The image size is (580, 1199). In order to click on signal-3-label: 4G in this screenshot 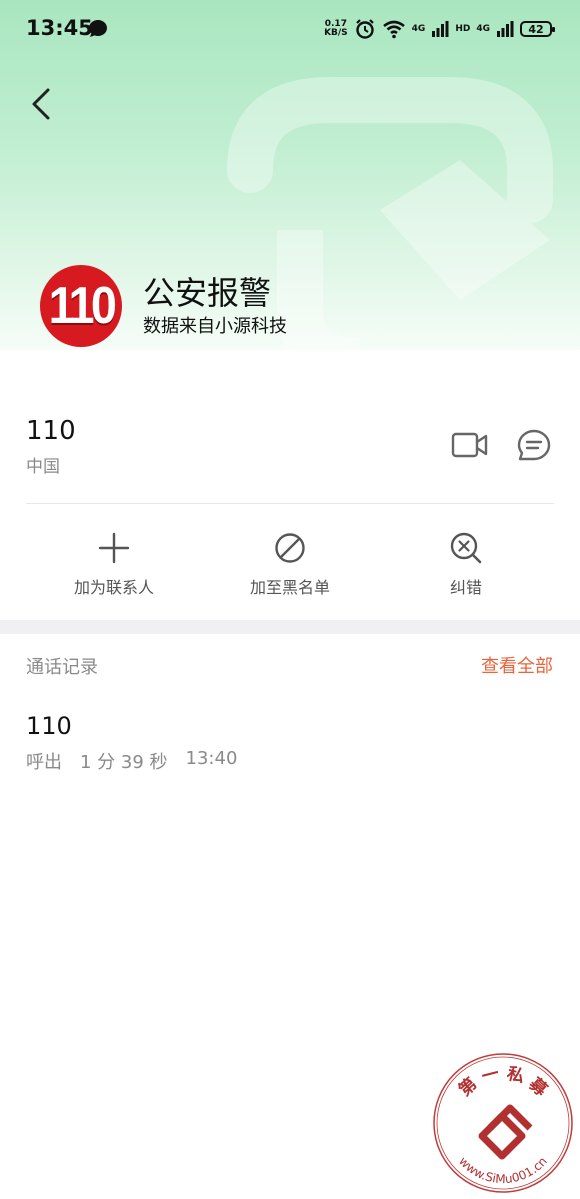, I will do `click(483, 29)`.